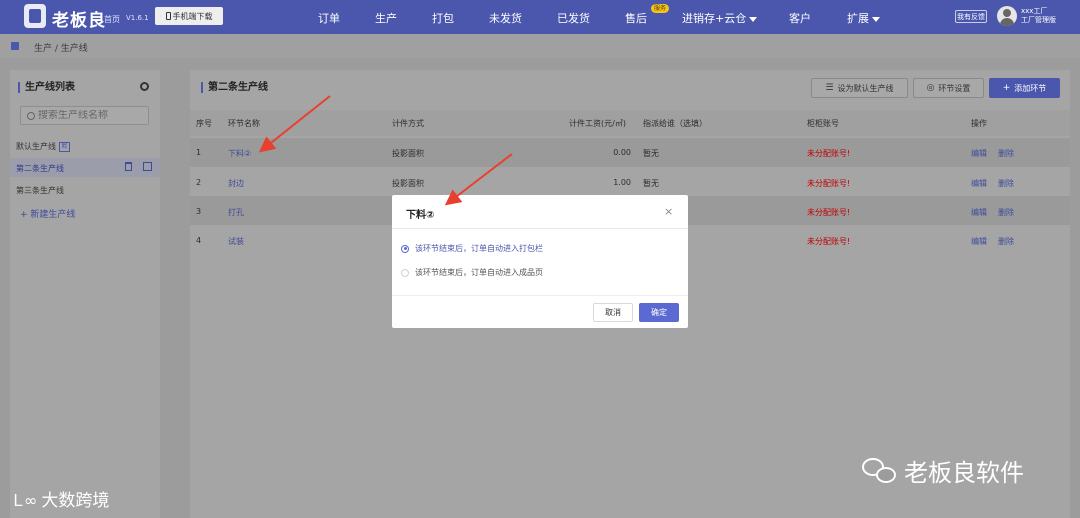 This screenshot has width=1080, height=518. I want to click on search-icon, so click(31, 115).